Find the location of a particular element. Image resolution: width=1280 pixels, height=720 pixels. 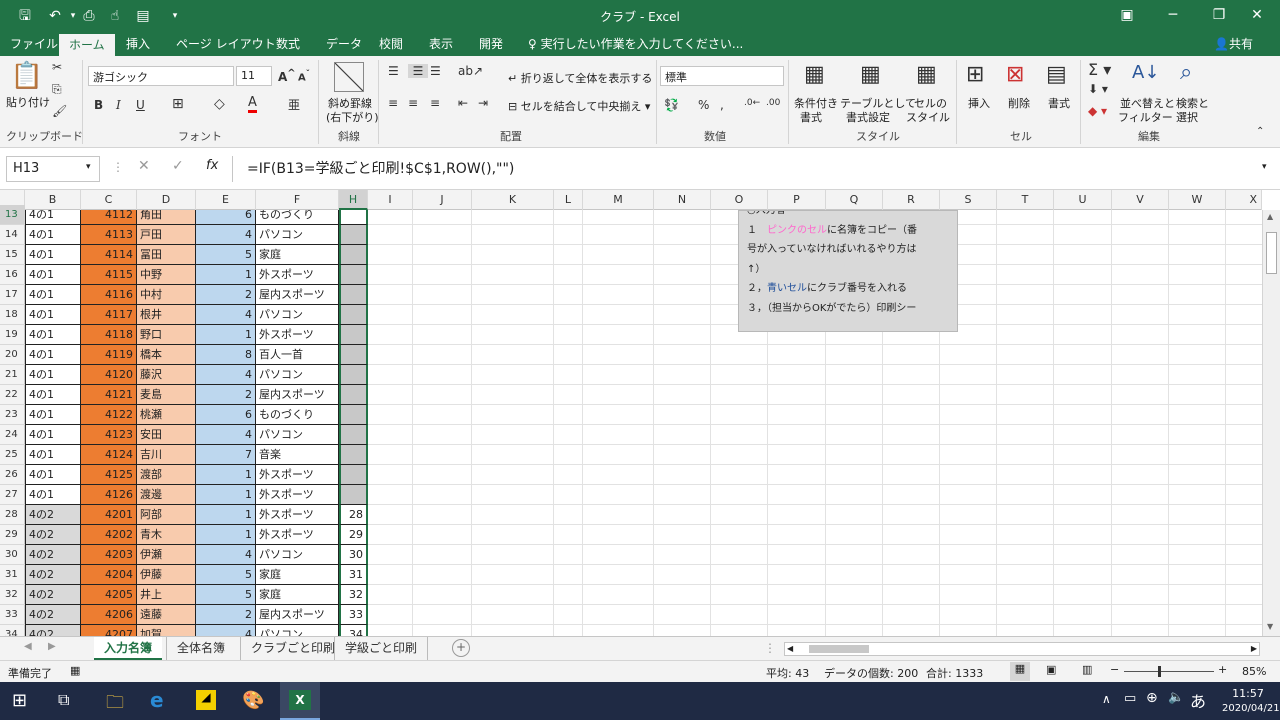

cell-e: 5 is located at coordinates (226, 595).